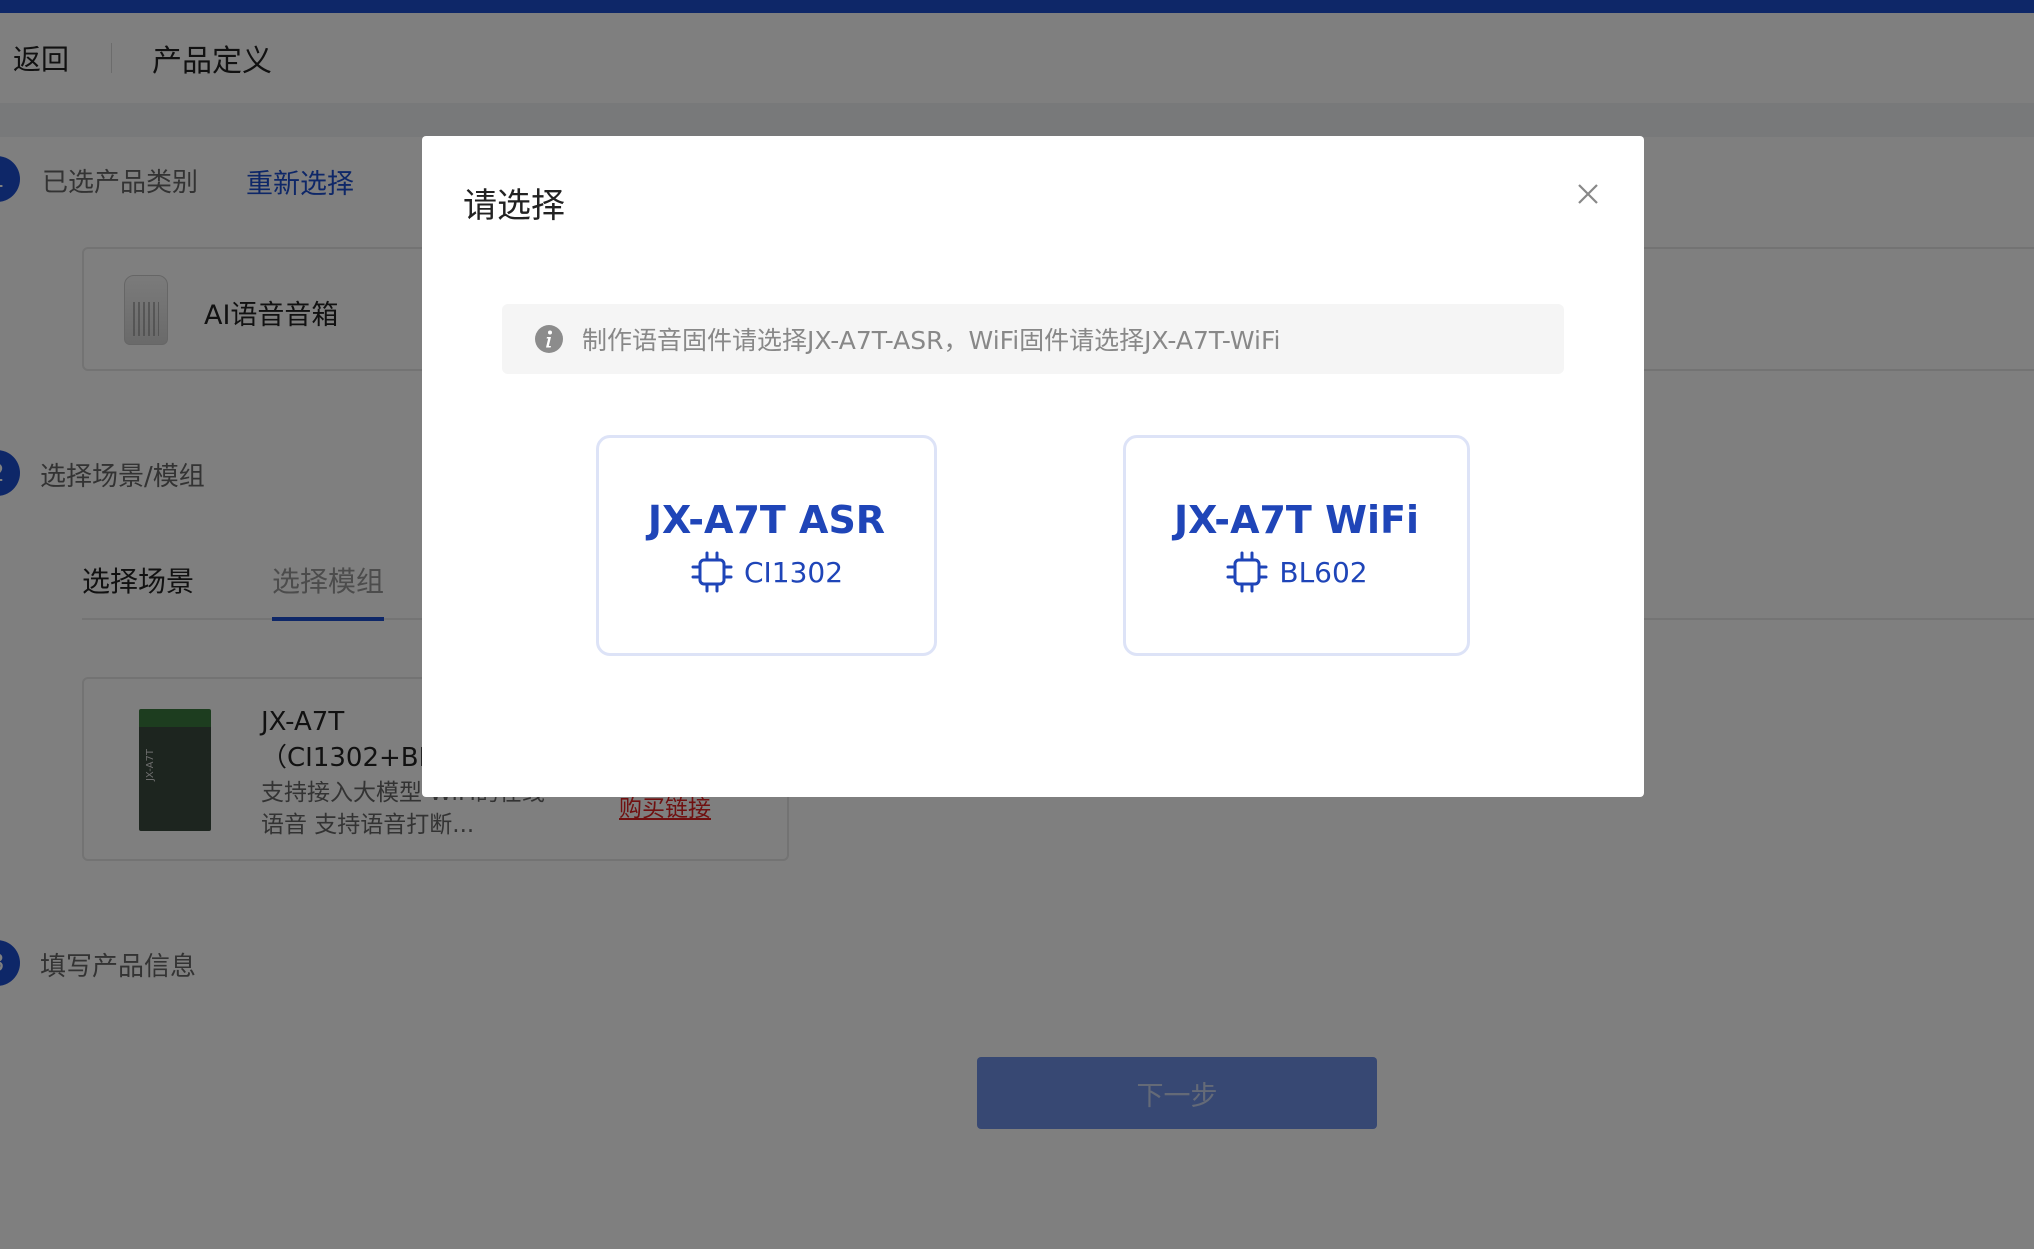 This screenshot has height=1249, width=2034. What do you see at coordinates (549, 339) in the screenshot?
I see `info-icon` at bounding box center [549, 339].